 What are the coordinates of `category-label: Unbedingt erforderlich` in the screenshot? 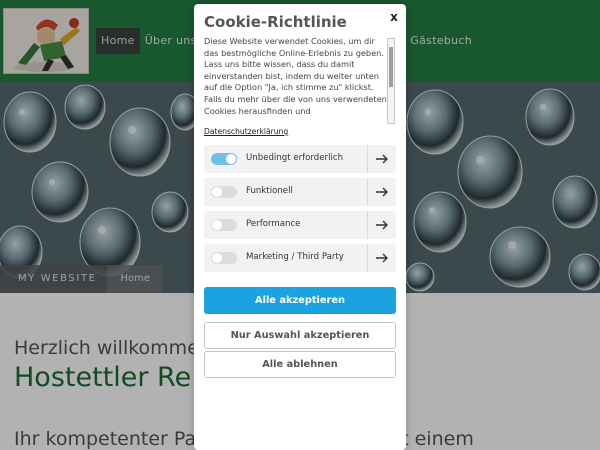 It's located at (295, 158).